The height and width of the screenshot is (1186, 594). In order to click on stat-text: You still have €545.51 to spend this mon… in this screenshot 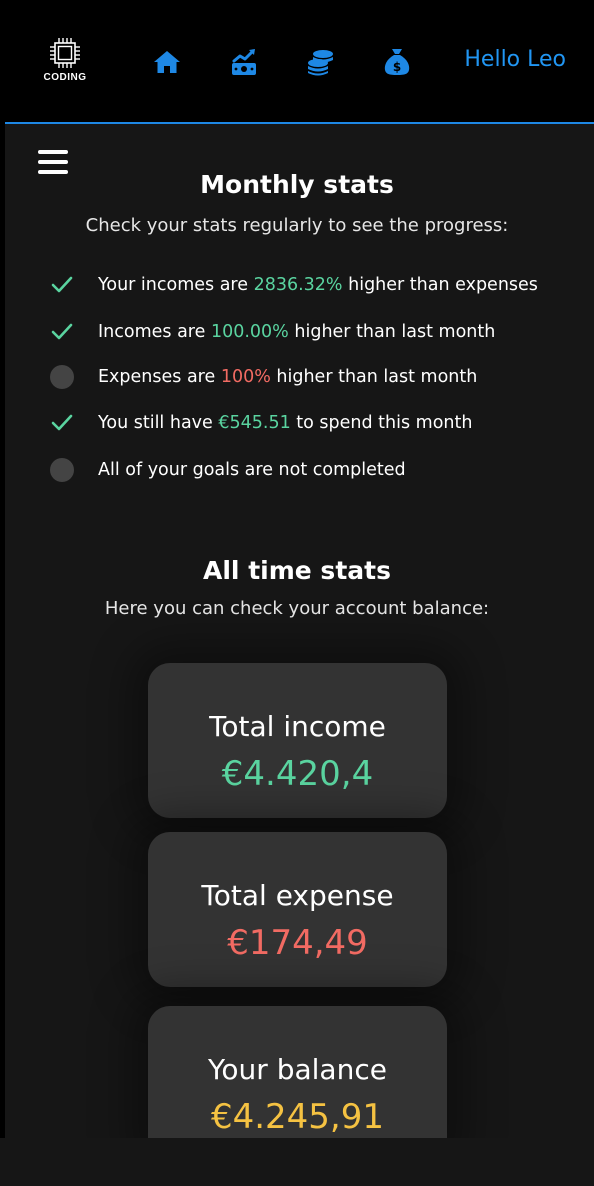, I will do `click(285, 423)`.